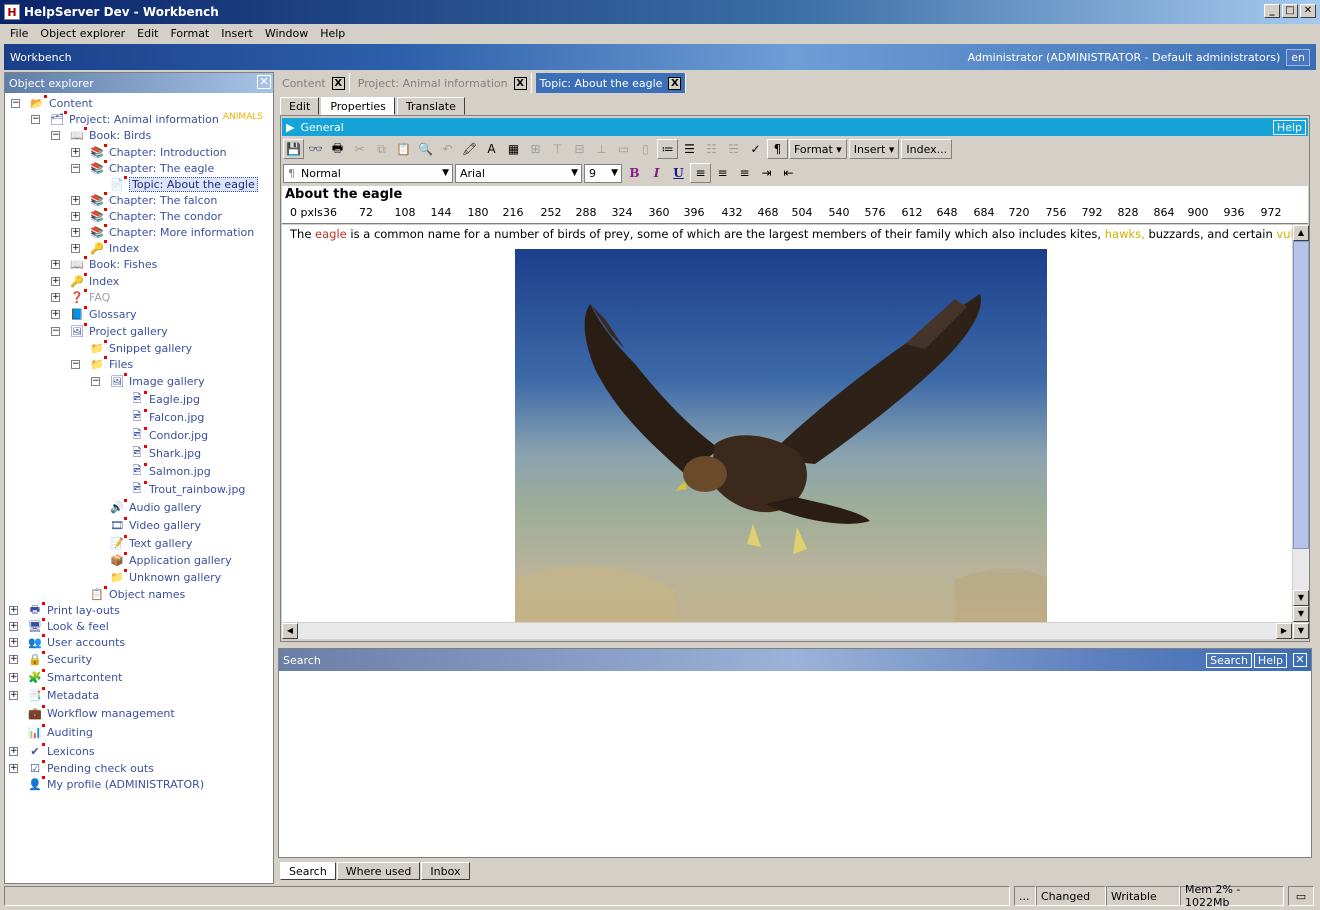 This screenshot has height=910, width=1320. What do you see at coordinates (151, 168) in the screenshot?
I see `tree-node: 📚 Chapter: The eagle` at bounding box center [151, 168].